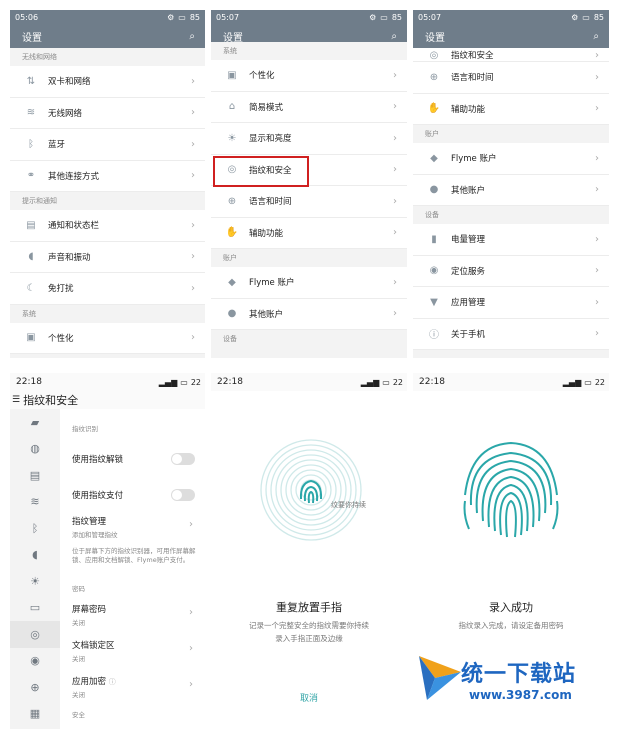 The height and width of the screenshot is (741, 621). What do you see at coordinates (35, 714) in the screenshot?
I see `sidebar-category-icon: ▦` at bounding box center [35, 714].